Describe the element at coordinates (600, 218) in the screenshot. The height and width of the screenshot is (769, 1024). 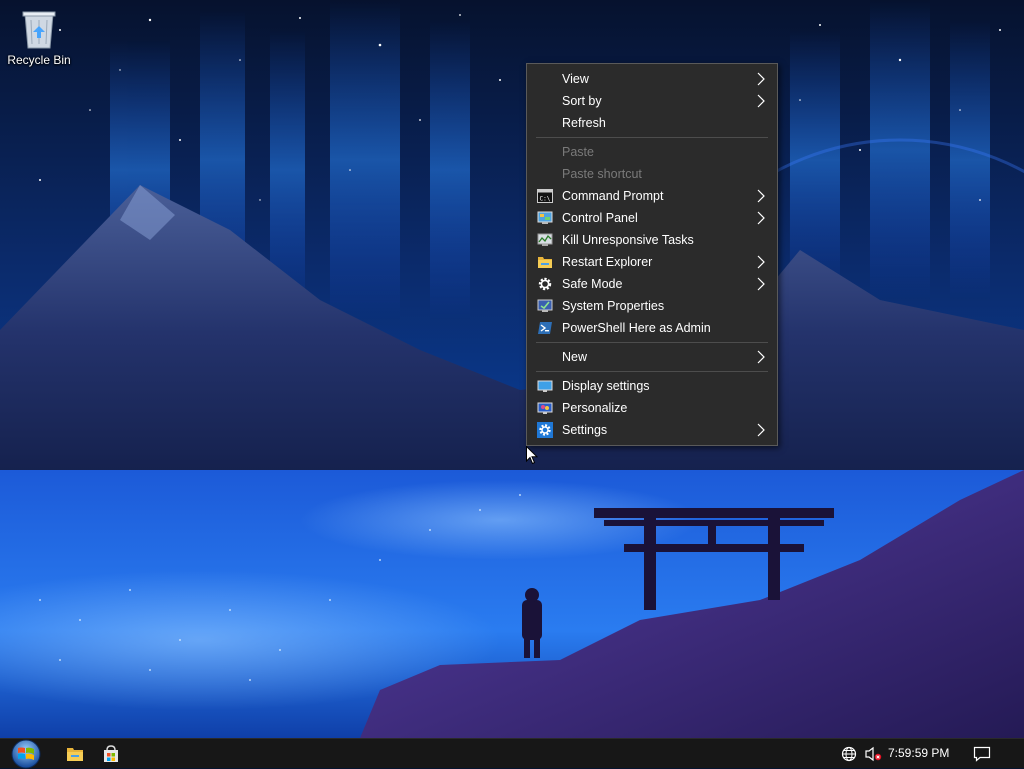
I see `menu-item-label: Control Panel` at that location.